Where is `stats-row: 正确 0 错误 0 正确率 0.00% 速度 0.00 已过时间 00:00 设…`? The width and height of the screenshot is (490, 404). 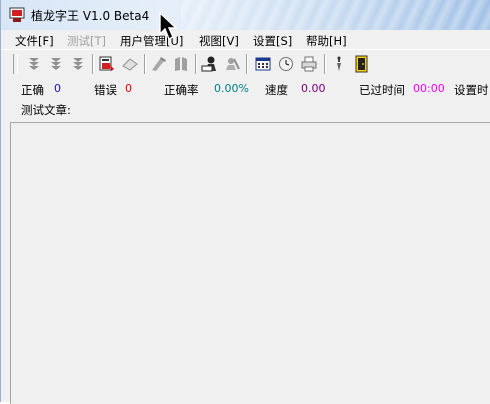
stats-row: 正确 0 错误 0 正确率 0.00% 速度 0.00 已过时间 00:00 设… is located at coordinates (245, 89).